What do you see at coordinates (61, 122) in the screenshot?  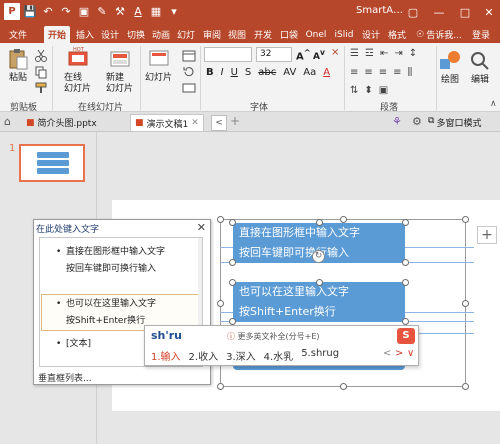 I see `doc-tab-1: ■ 简介头图.pptx` at bounding box center [61, 122].